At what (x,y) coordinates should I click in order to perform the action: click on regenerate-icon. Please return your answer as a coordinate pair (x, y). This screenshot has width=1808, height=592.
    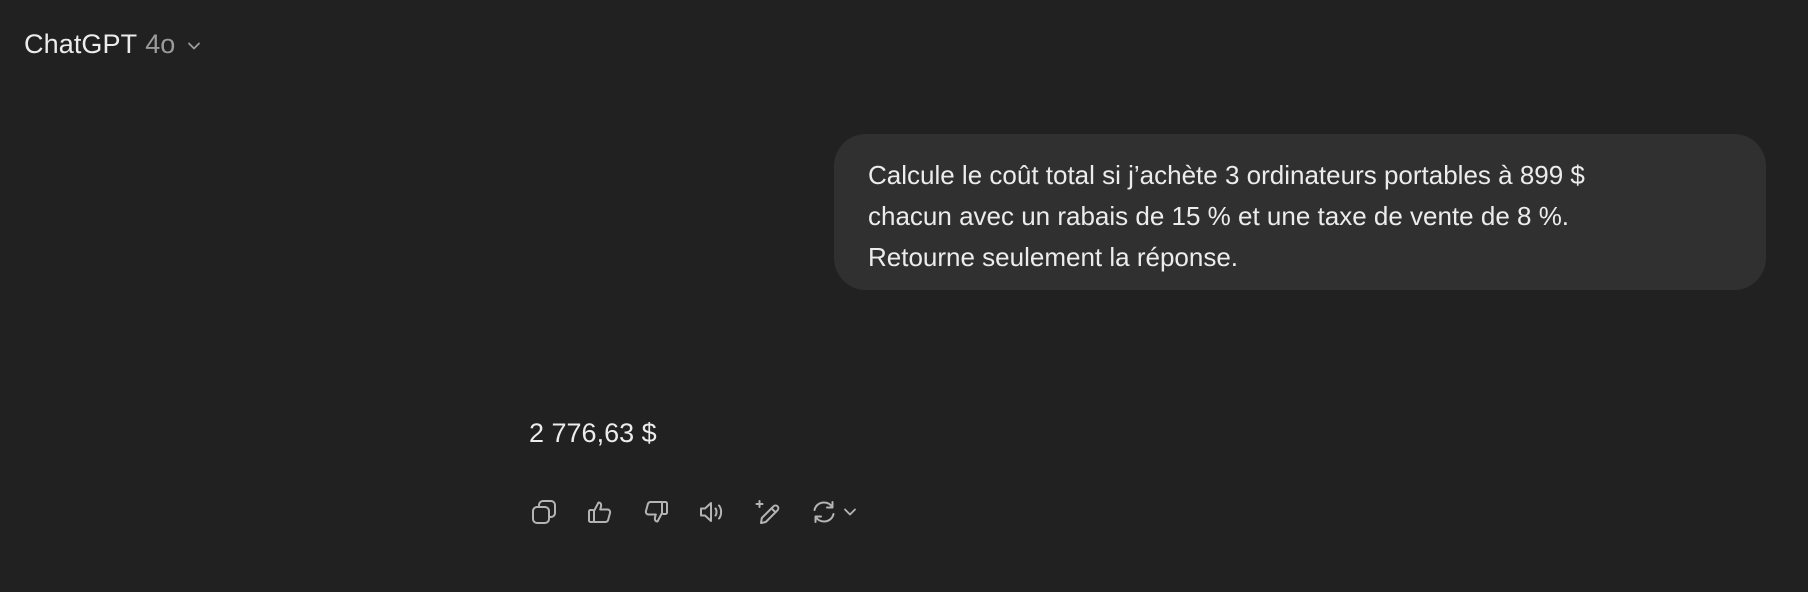
    Looking at the image, I should click on (824, 512).